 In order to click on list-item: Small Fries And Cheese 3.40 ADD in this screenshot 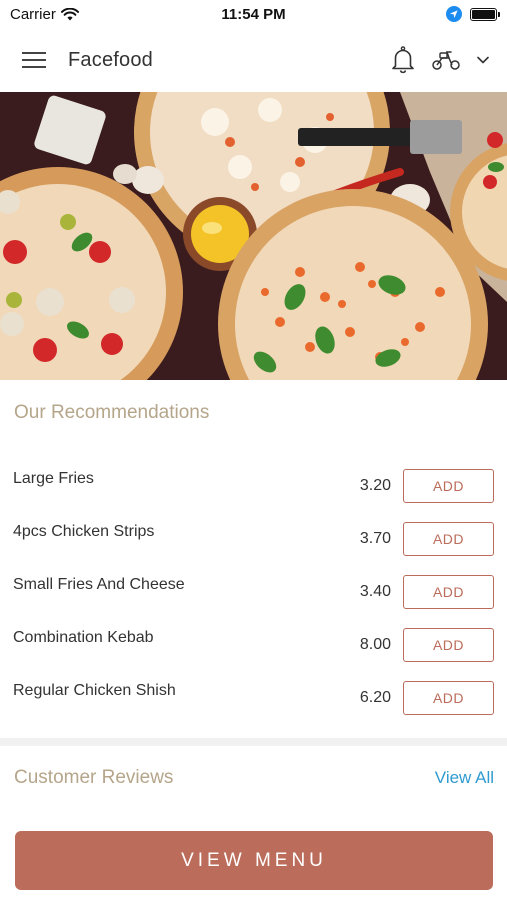, I will do `click(253, 591)`.